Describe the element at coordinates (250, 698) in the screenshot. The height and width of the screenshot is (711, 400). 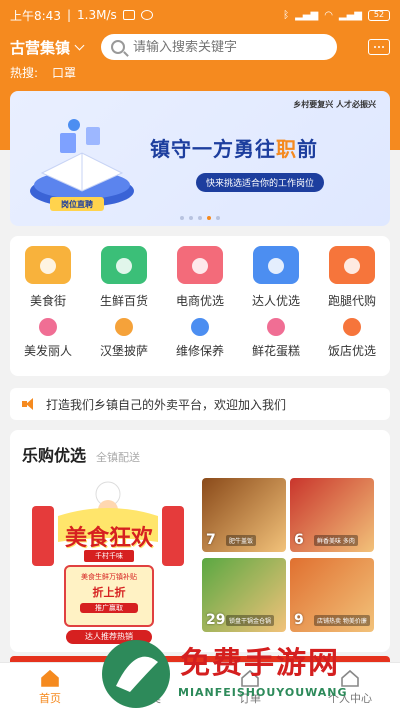
I see `nav-label: 订单` at that location.